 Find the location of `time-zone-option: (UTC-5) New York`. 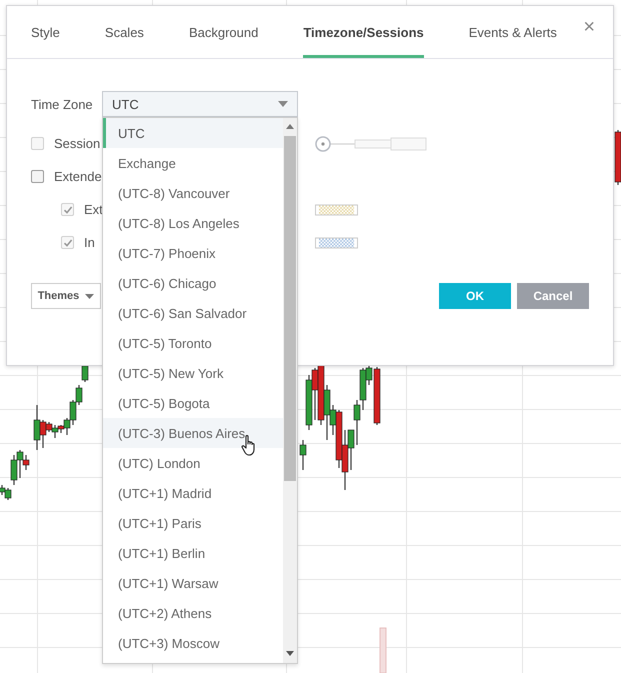

time-zone-option: (UTC-5) New York is located at coordinates (193, 373).